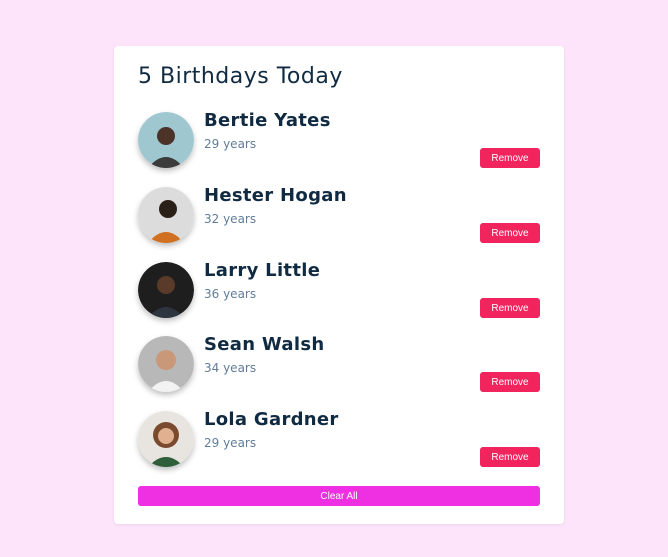  What do you see at coordinates (339, 216) in the screenshot?
I see `list-item: Hester Hogan 32 years Remove` at bounding box center [339, 216].